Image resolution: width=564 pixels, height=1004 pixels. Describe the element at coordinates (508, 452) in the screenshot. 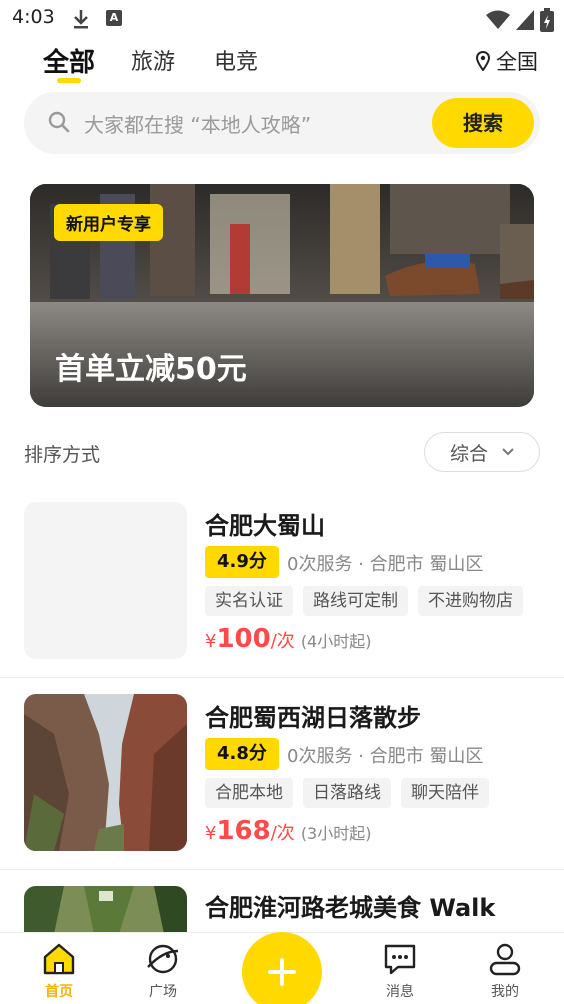

I see `chevron-down-icon` at that location.